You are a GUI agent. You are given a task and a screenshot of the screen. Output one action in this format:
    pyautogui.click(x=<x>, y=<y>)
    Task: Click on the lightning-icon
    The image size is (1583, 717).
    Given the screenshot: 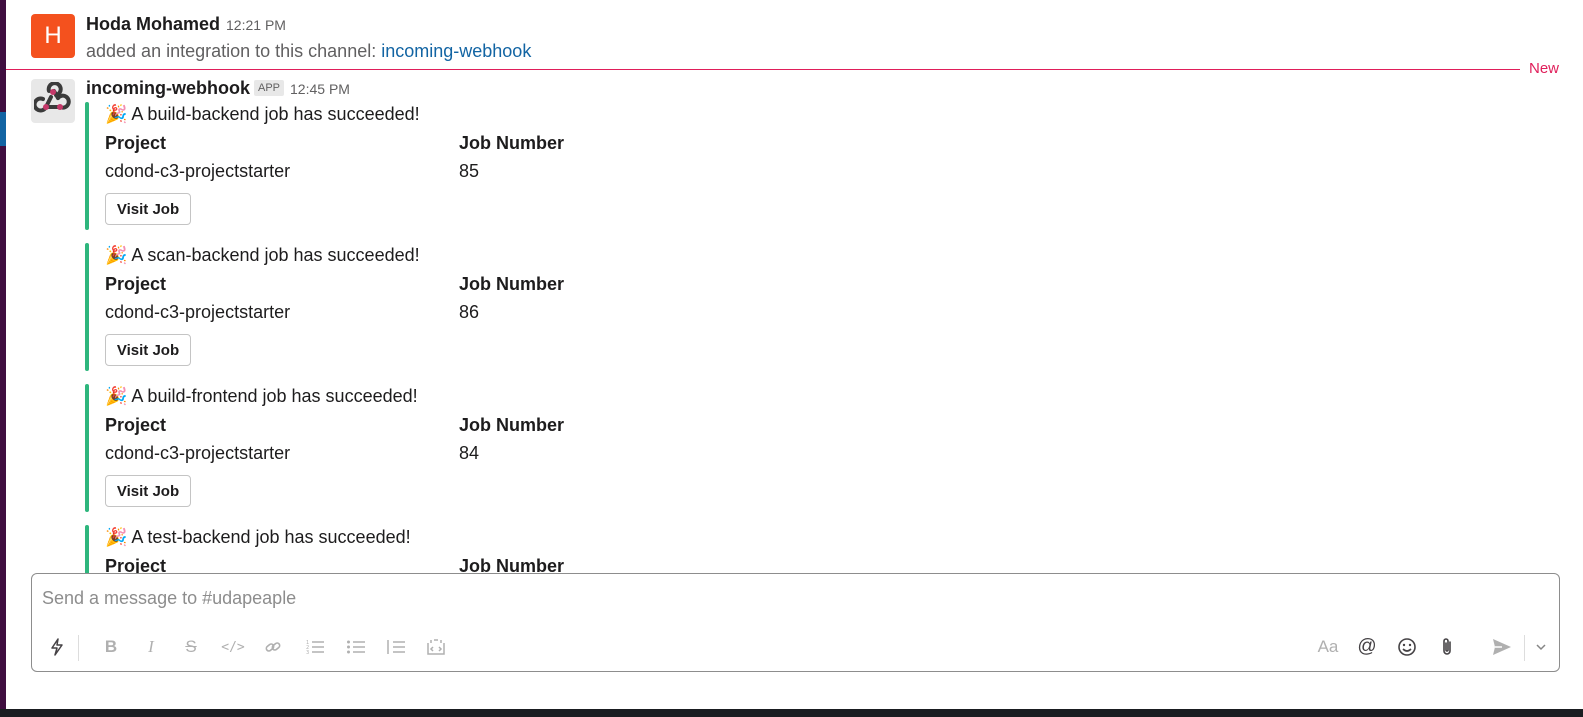 What is the action you would take?
    pyautogui.click(x=57, y=647)
    